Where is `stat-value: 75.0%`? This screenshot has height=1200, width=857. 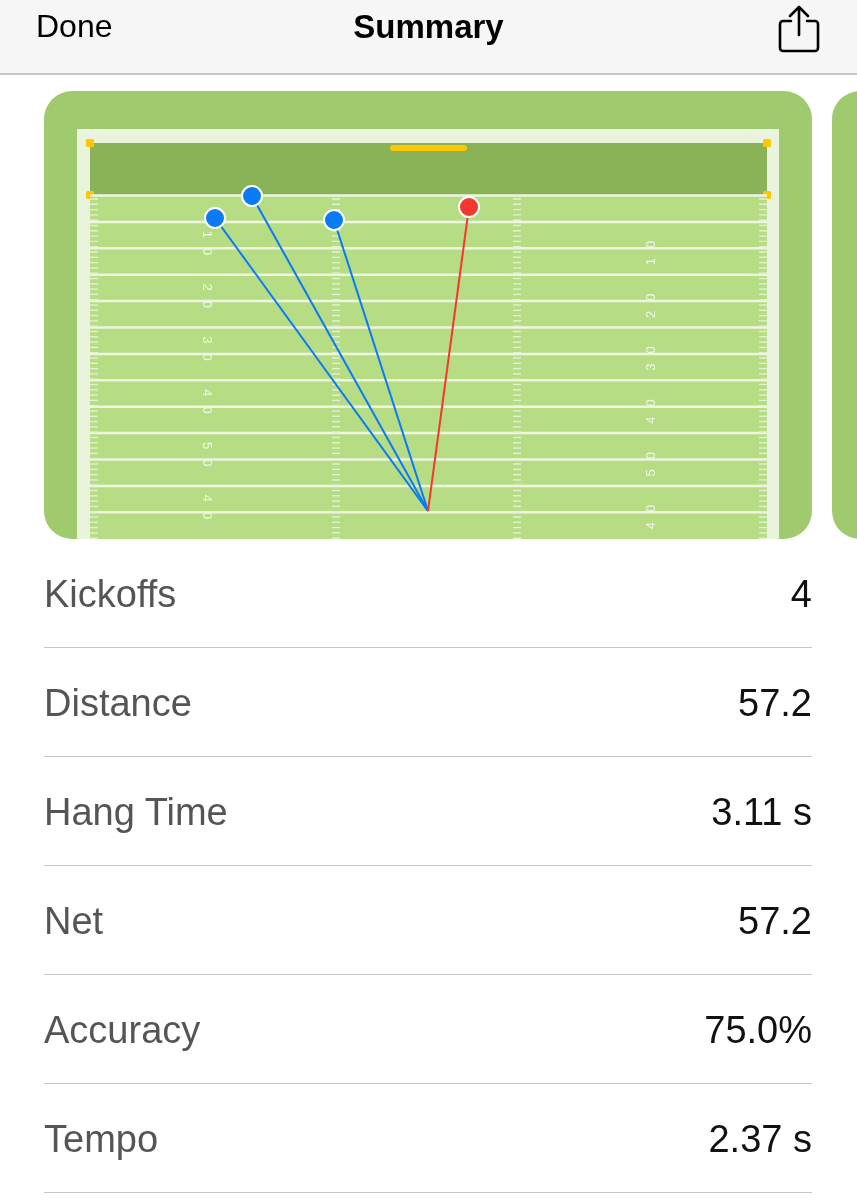 stat-value: 75.0% is located at coordinates (758, 1030).